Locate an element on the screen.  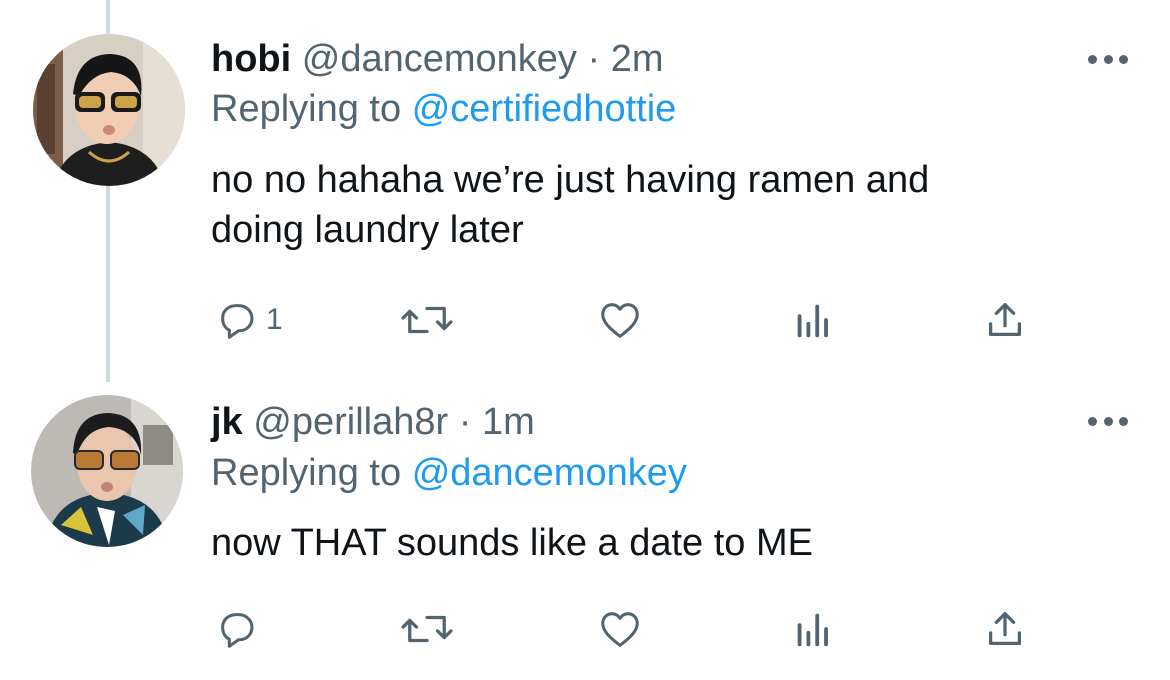
user-handle: @dancemonkey is located at coordinates (439, 59).